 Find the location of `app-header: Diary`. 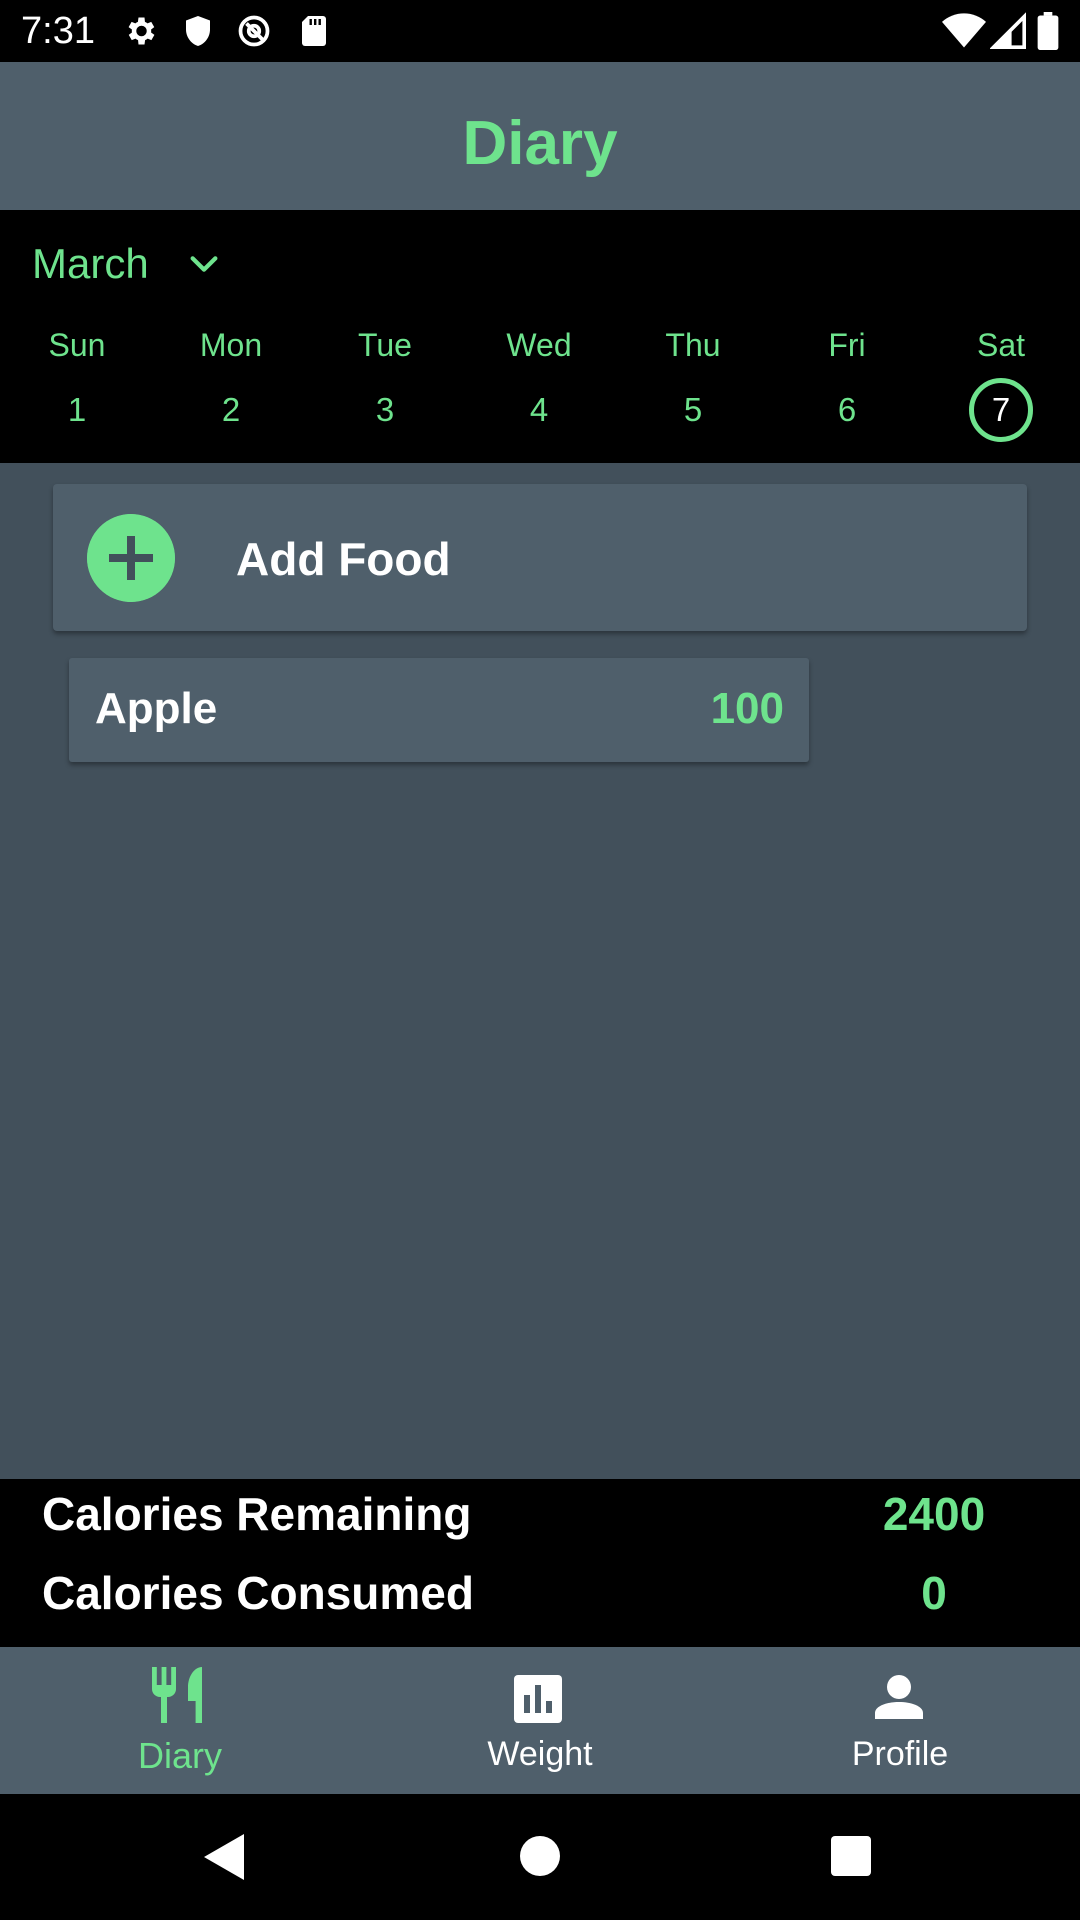

app-header: Diary is located at coordinates (540, 136).